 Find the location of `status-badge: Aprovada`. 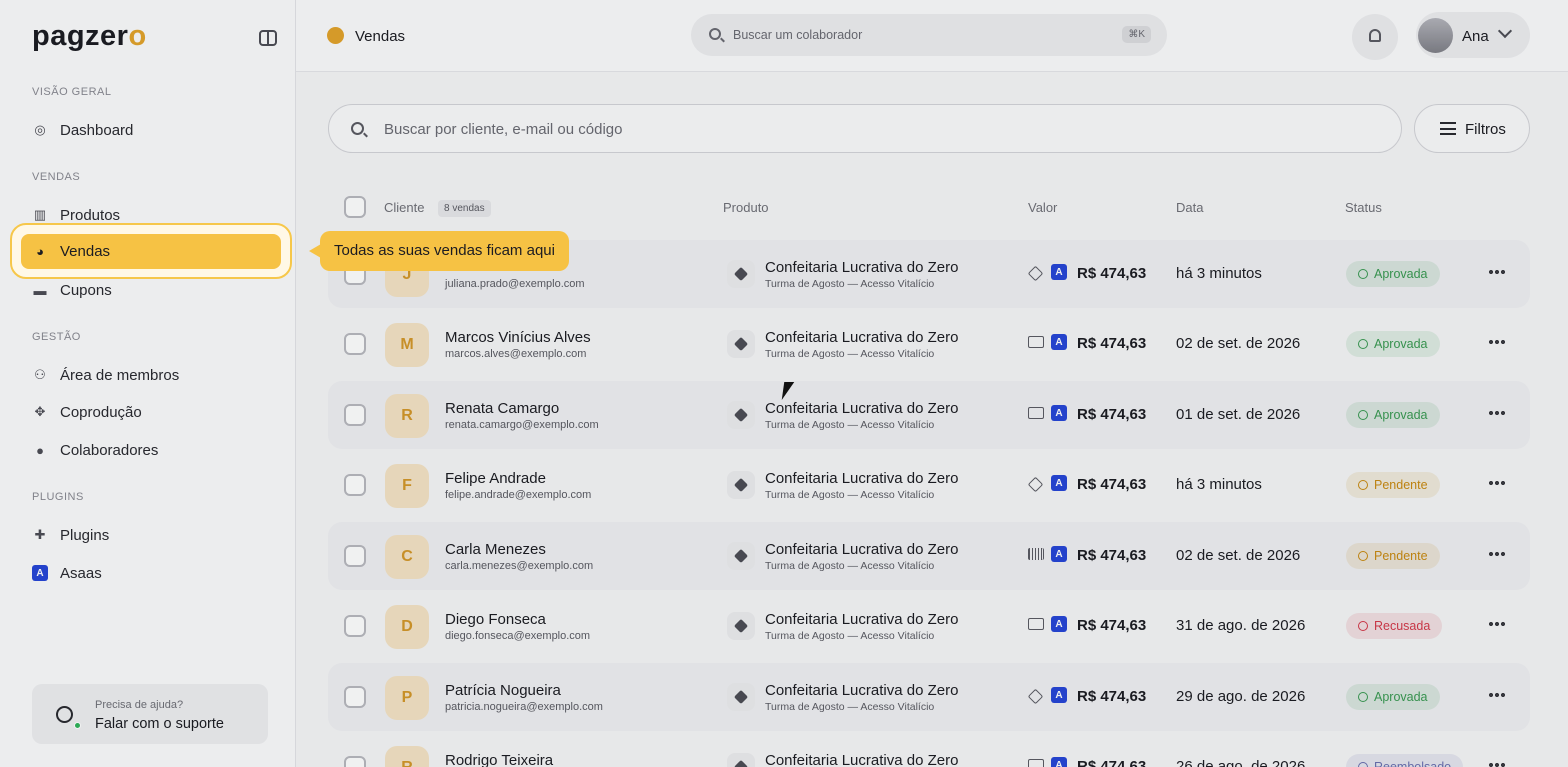

status-badge: Aprovada is located at coordinates (1393, 344).